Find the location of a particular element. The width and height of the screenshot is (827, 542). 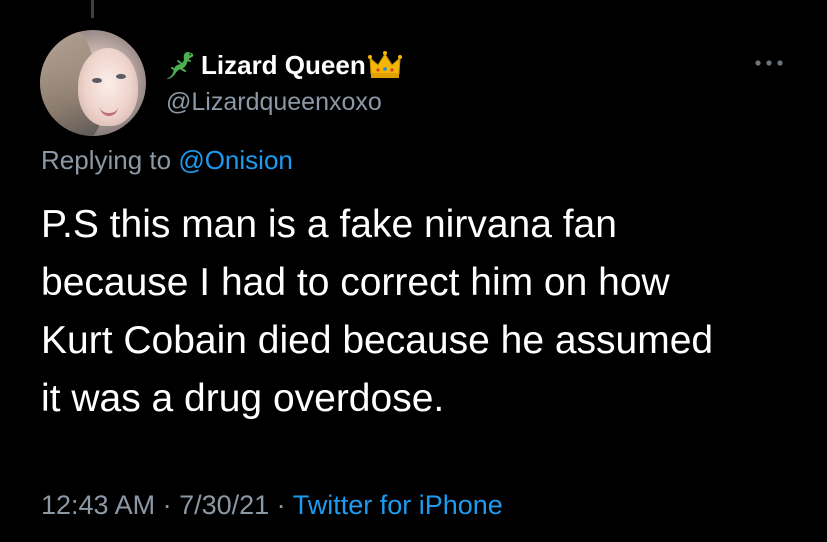

replying-to-mention-link: @Onision is located at coordinates (235, 160).